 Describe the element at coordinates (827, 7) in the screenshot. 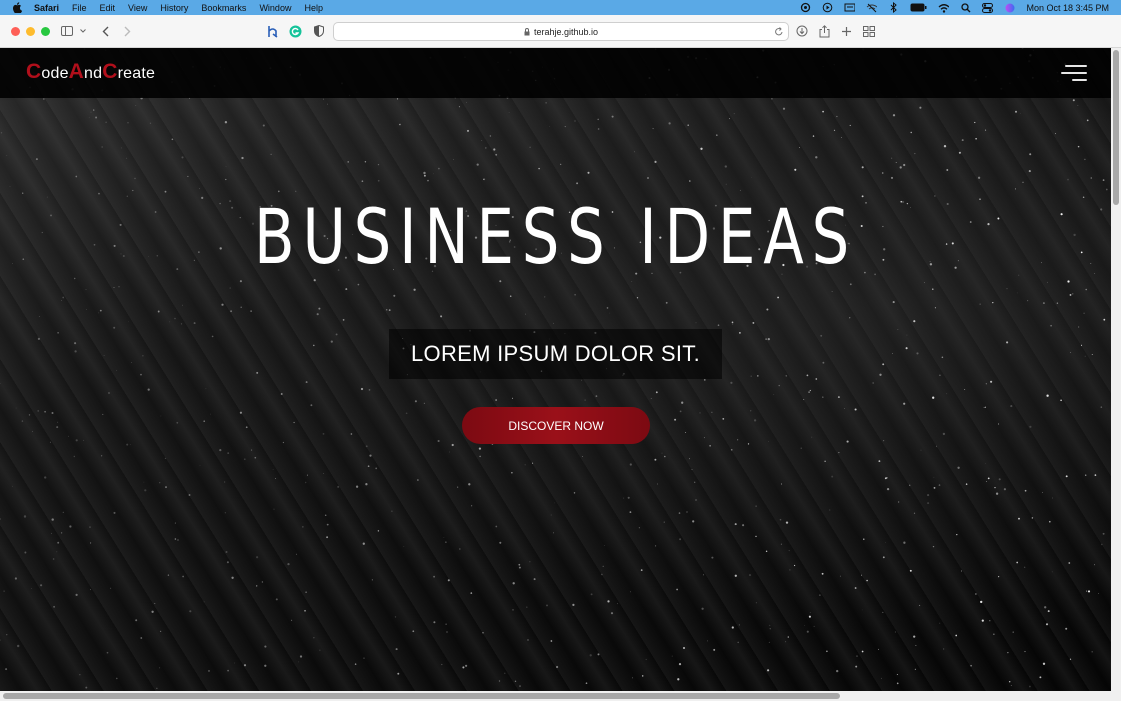

I see `play-icon` at that location.